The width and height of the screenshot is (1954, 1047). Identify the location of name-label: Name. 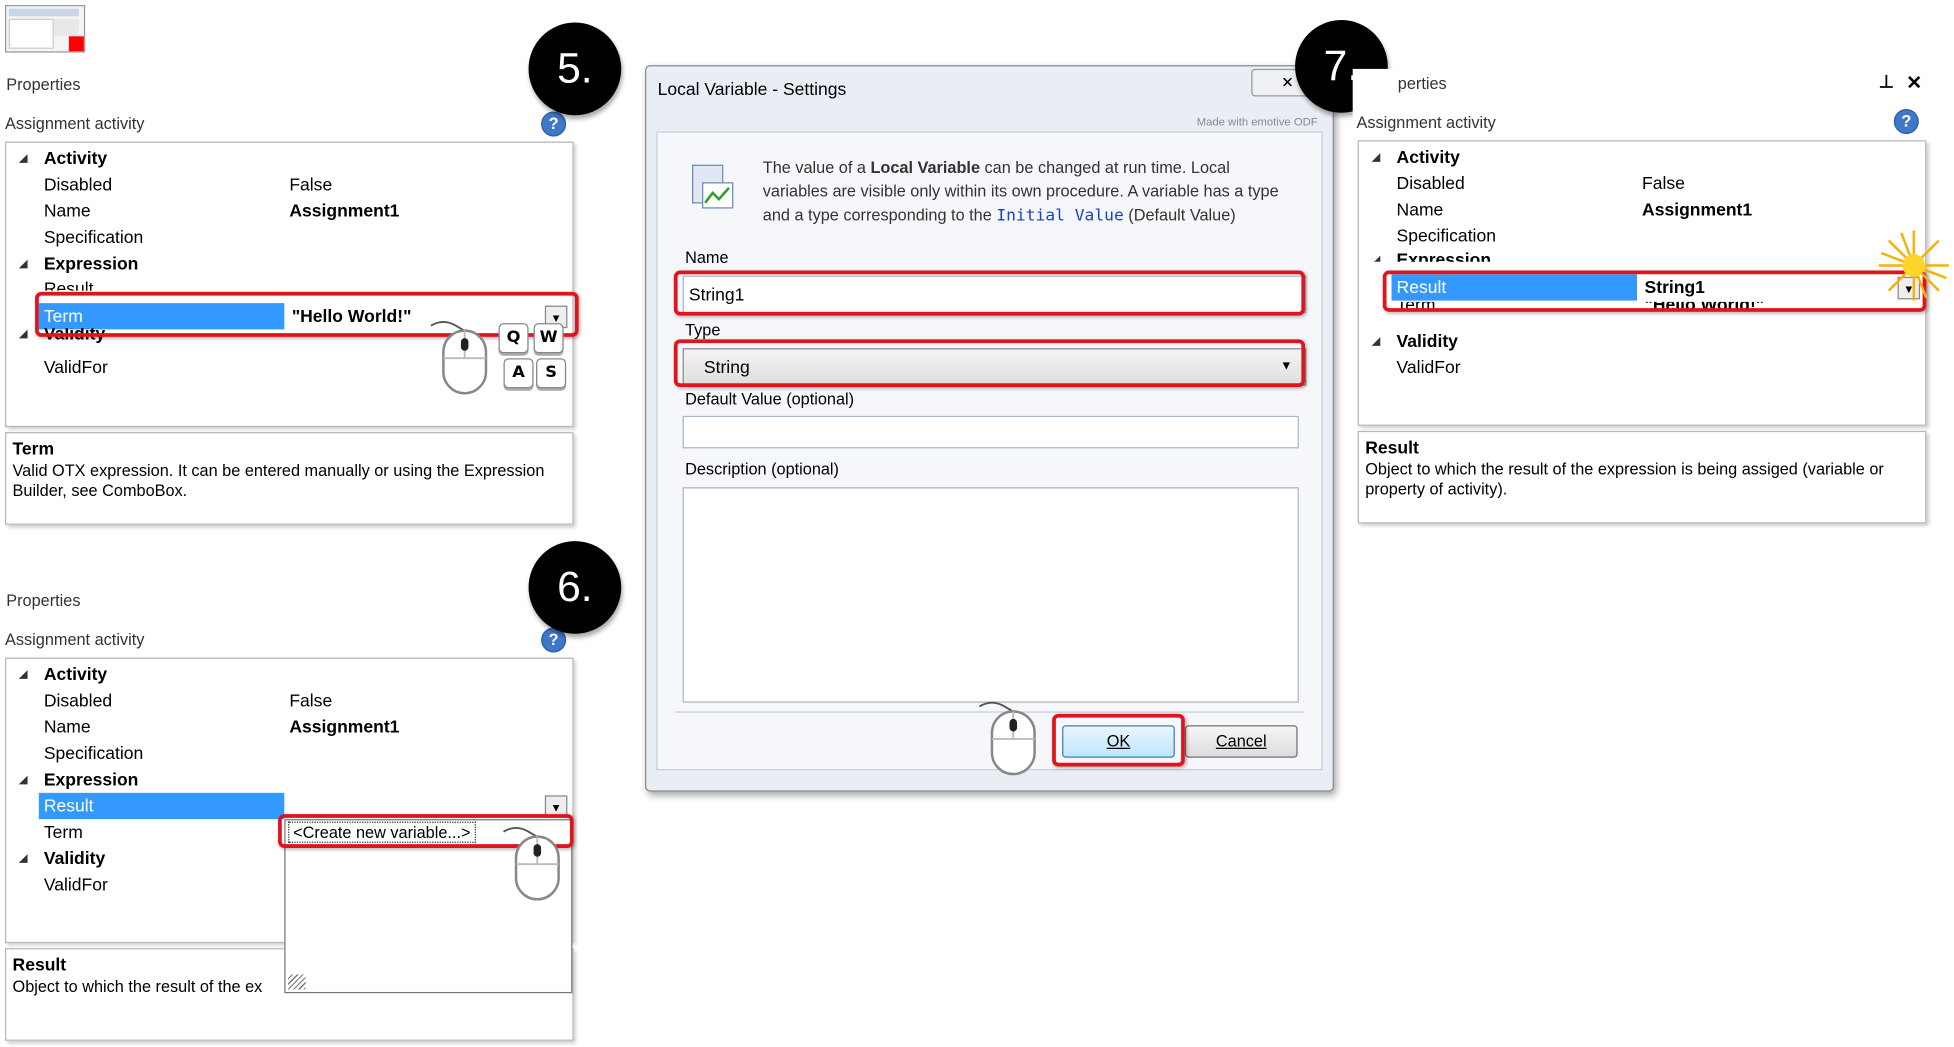
(707, 257).